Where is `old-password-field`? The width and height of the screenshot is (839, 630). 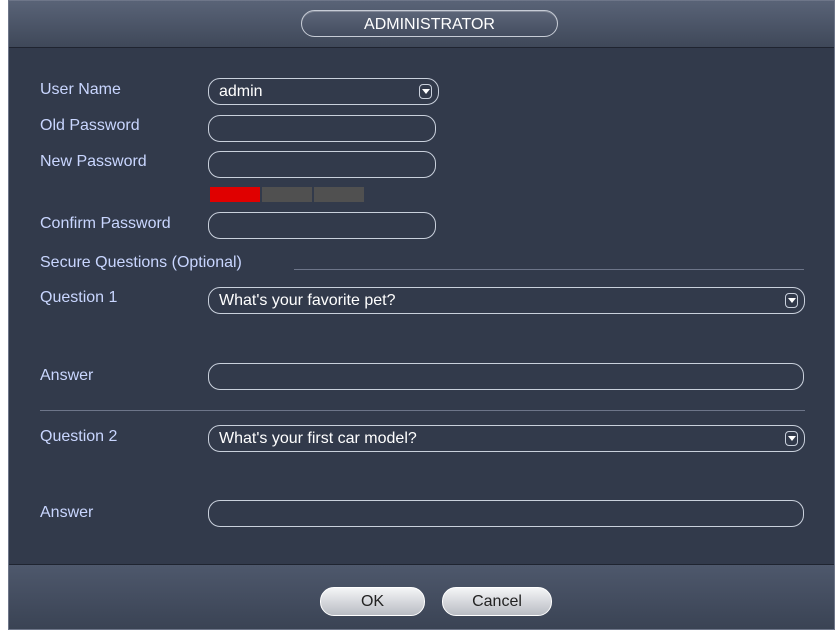 old-password-field is located at coordinates (322, 128).